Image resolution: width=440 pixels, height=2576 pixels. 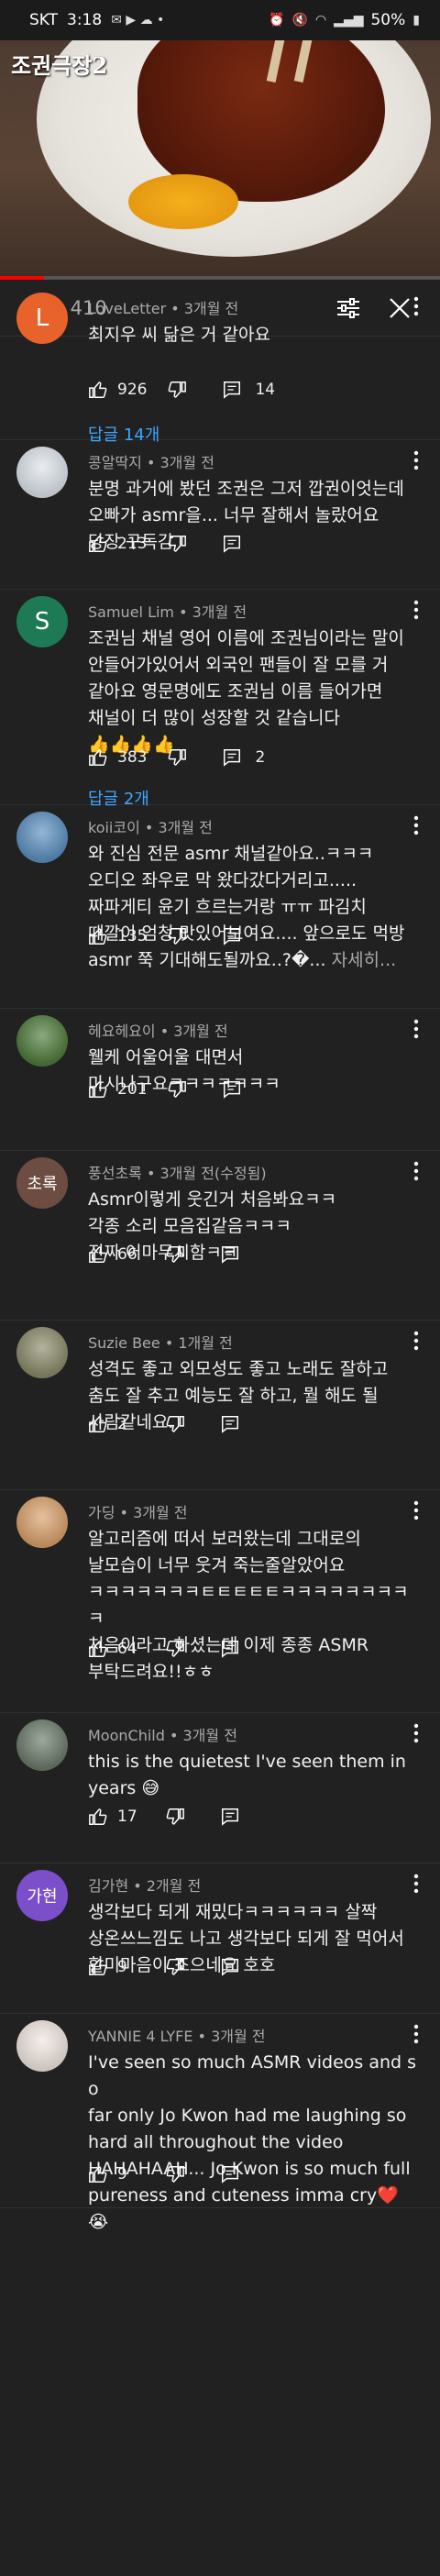 What do you see at coordinates (117, 936) in the screenshot?
I see `like-button: 135` at bounding box center [117, 936].